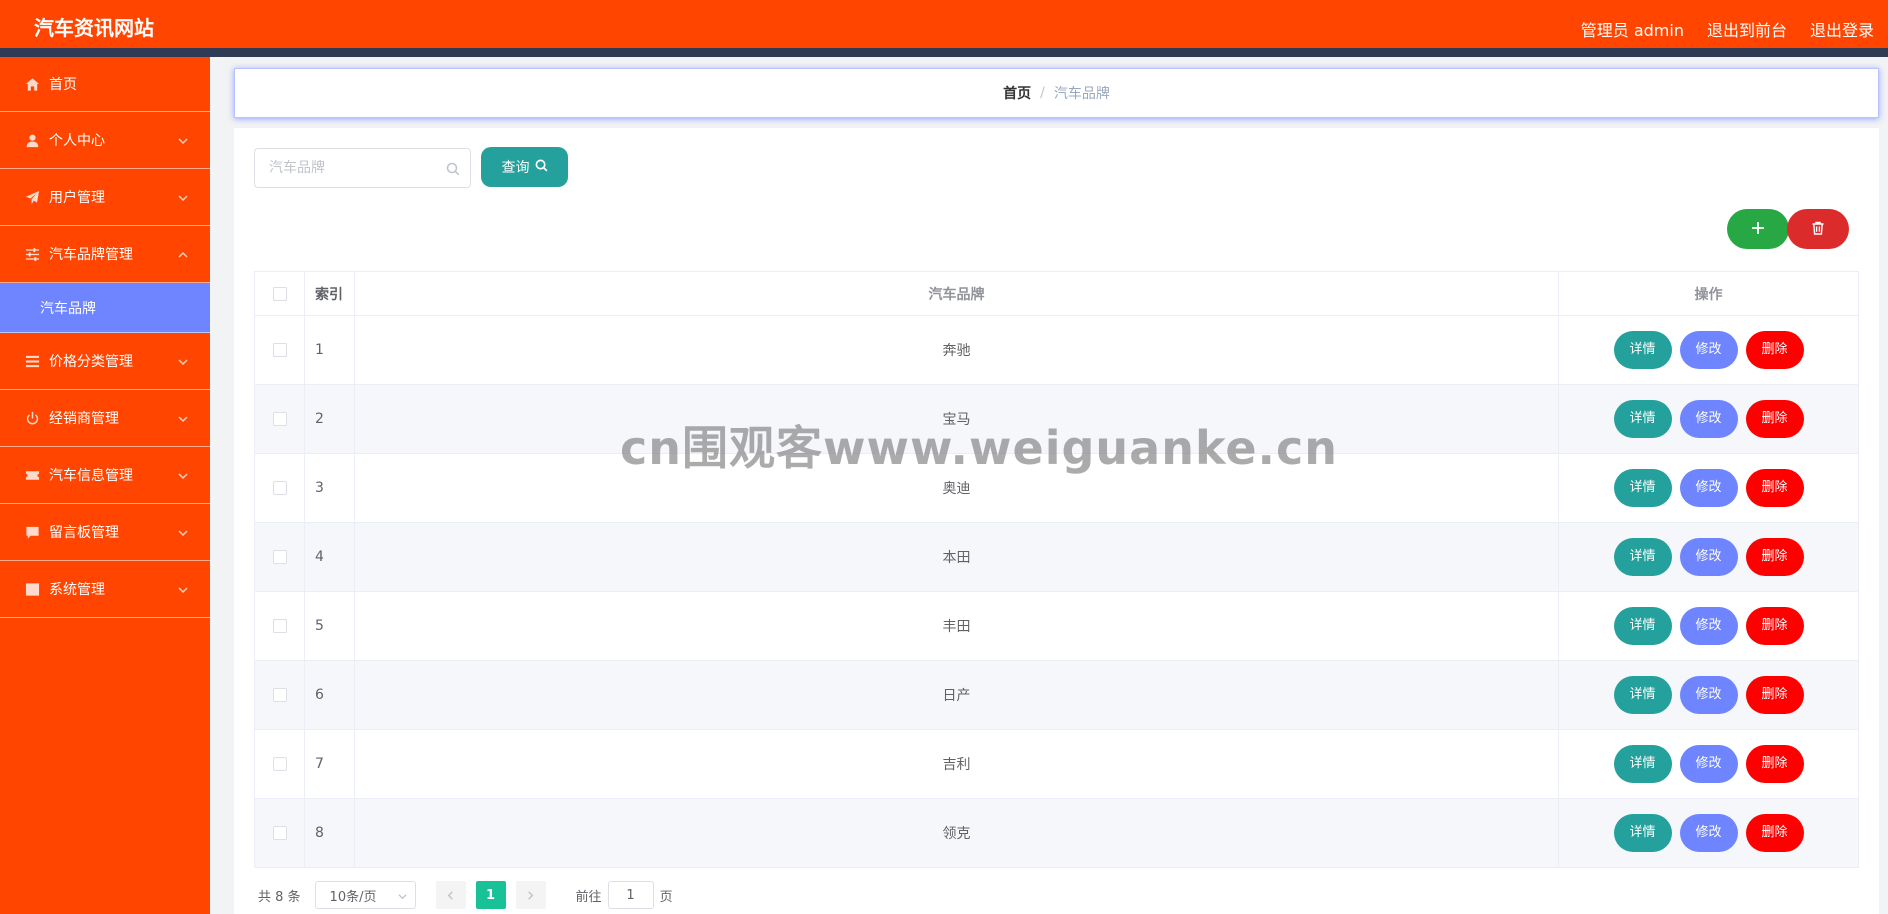  I want to click on page-size-select: 10条/页, so click(365, 895).